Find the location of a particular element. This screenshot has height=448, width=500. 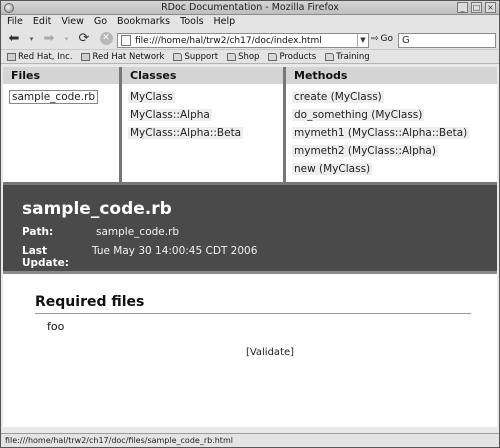

class-link: MyClass::Alpha::Beta is located at coordinates (205, 133).